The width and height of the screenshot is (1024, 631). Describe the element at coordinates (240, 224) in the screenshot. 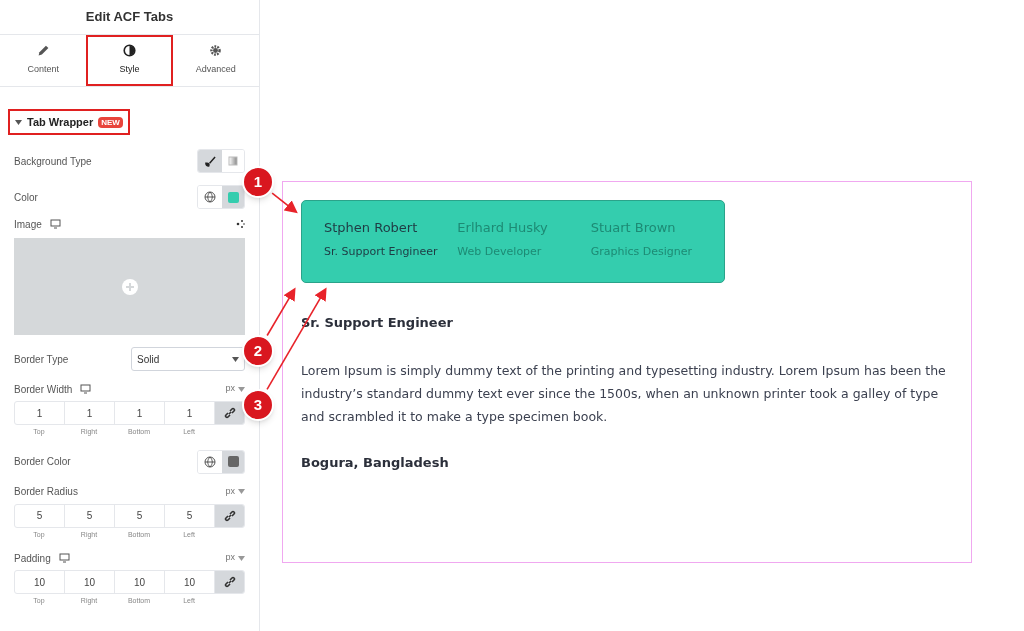

I see `ai-icon` at that location.